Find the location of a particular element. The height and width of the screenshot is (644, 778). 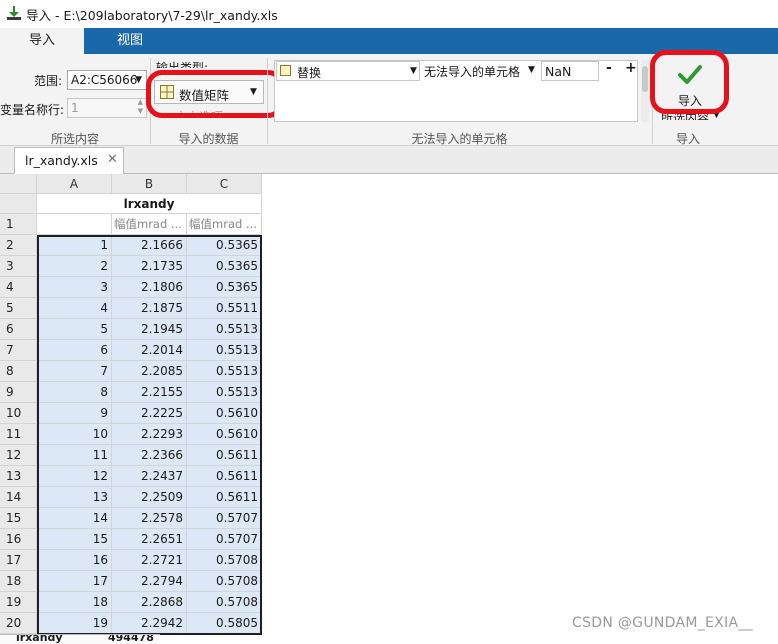

row-number: 11 is located at coordinates (18, 434).